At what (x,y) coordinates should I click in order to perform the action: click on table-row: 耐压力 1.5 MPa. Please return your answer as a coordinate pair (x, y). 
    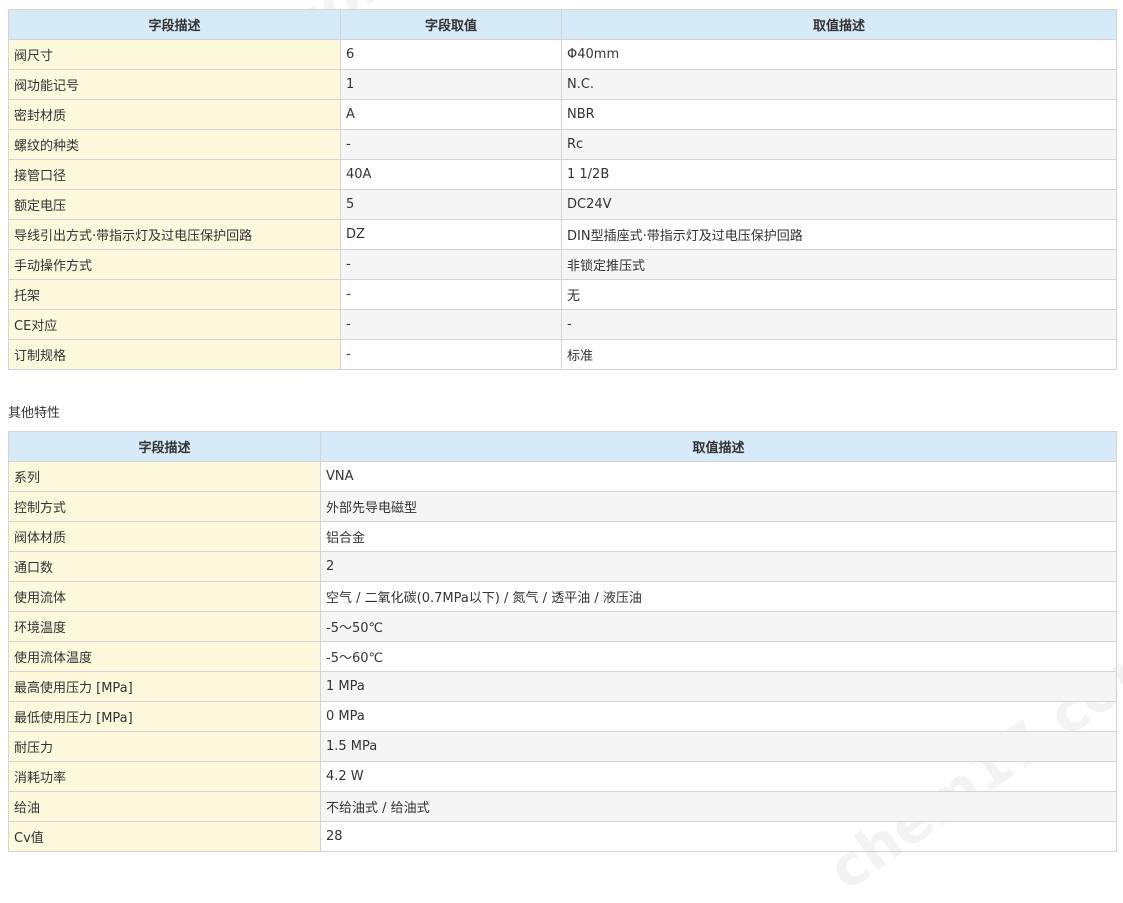
    Looking at the image, I should click on (562, 746).